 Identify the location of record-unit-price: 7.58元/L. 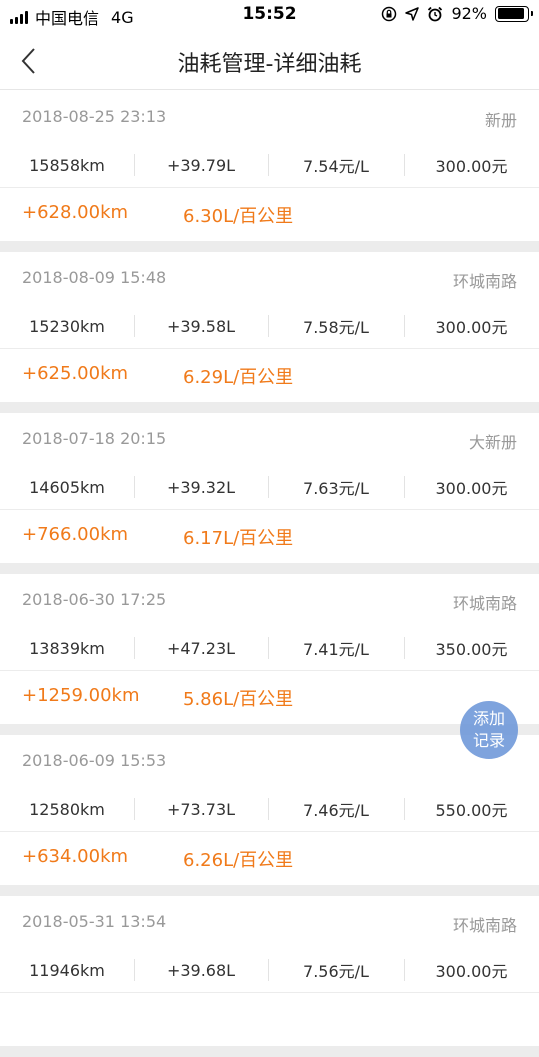
(336, 327).